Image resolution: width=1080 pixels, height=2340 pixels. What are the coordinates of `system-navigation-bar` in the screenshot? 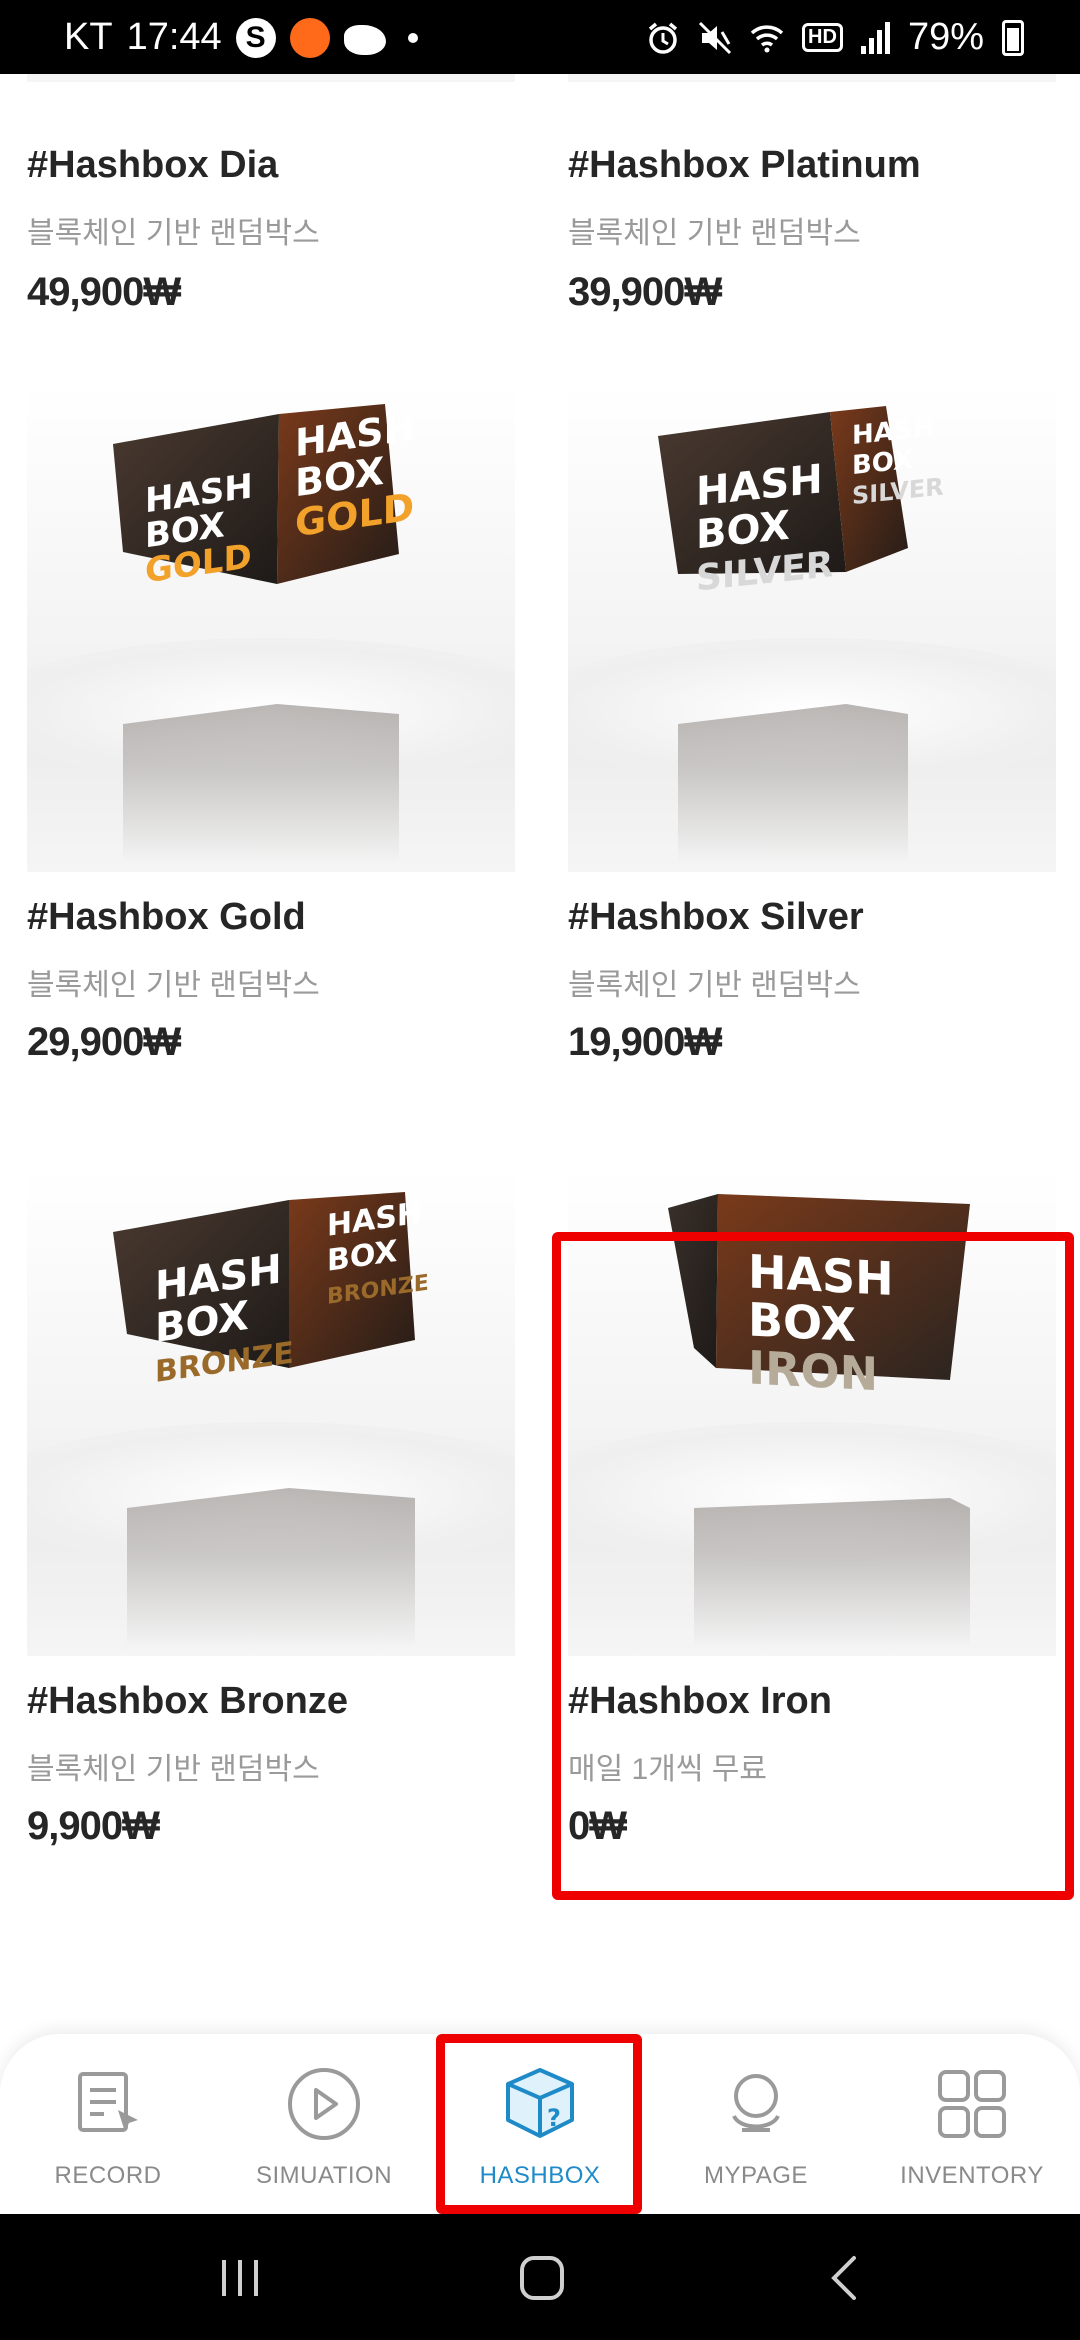 It's located at (540, 2277).